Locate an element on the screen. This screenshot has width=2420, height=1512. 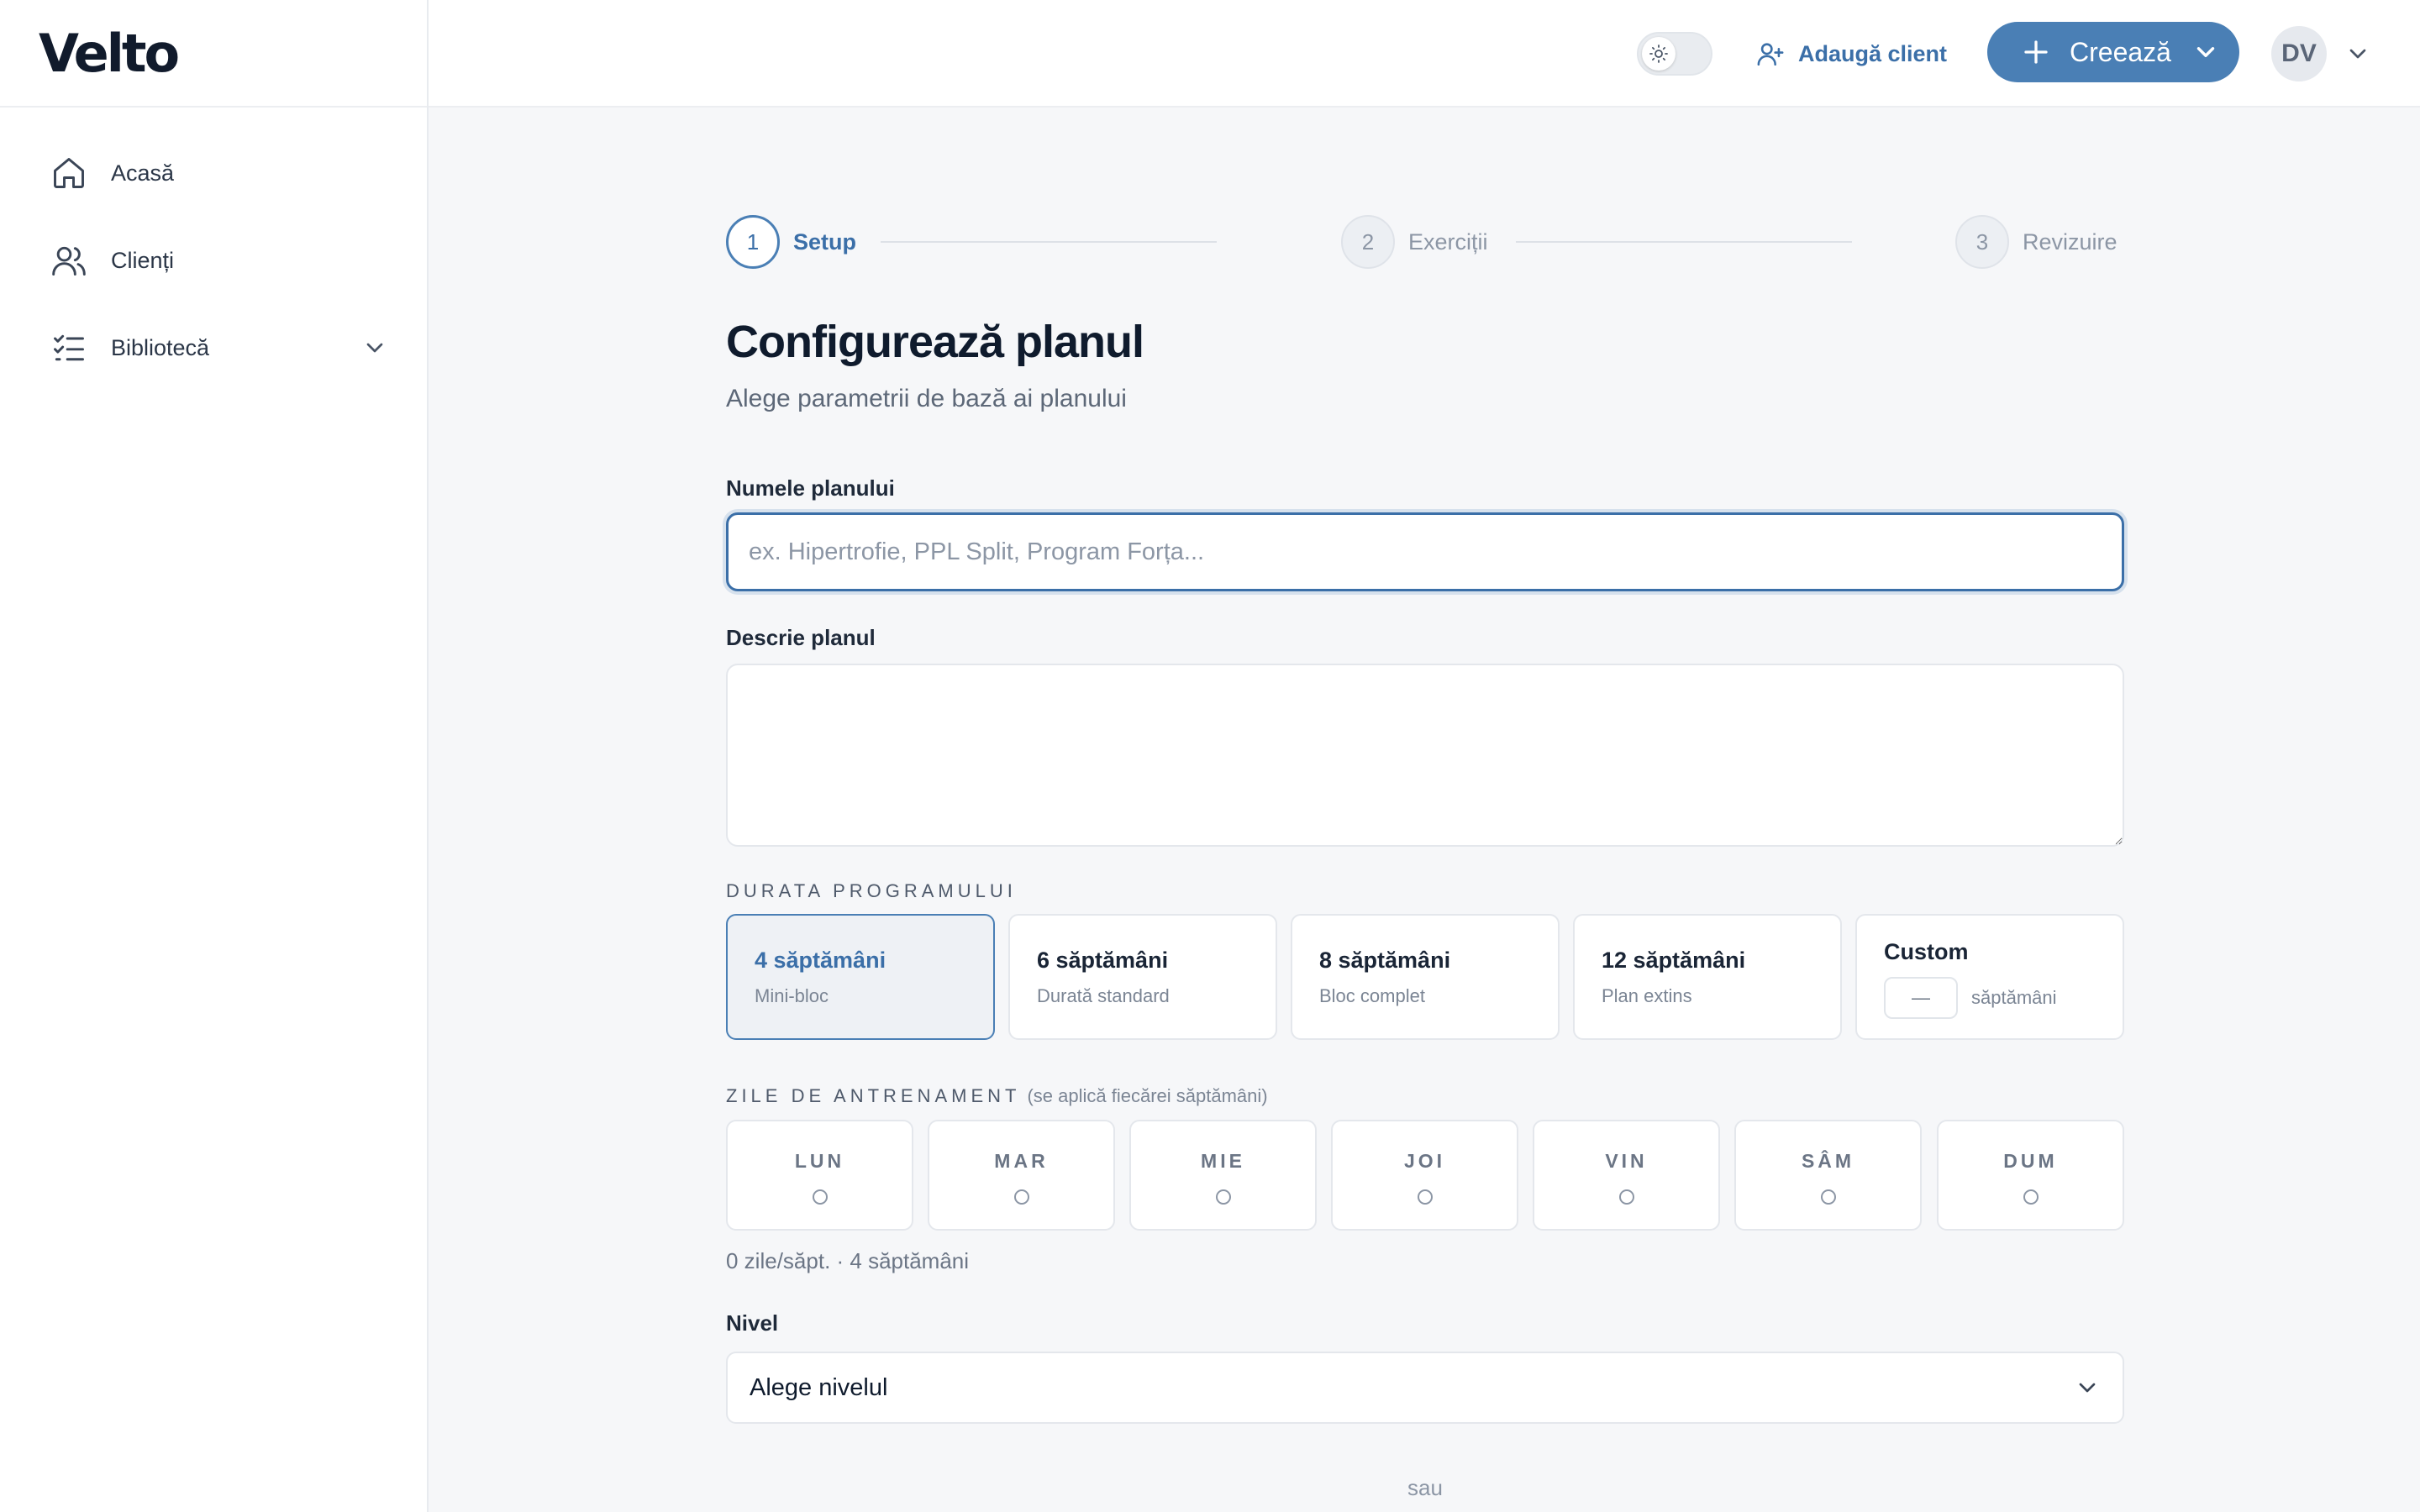
sidebar-item-label: Bibliotecă is located at coordinates (161, 347).